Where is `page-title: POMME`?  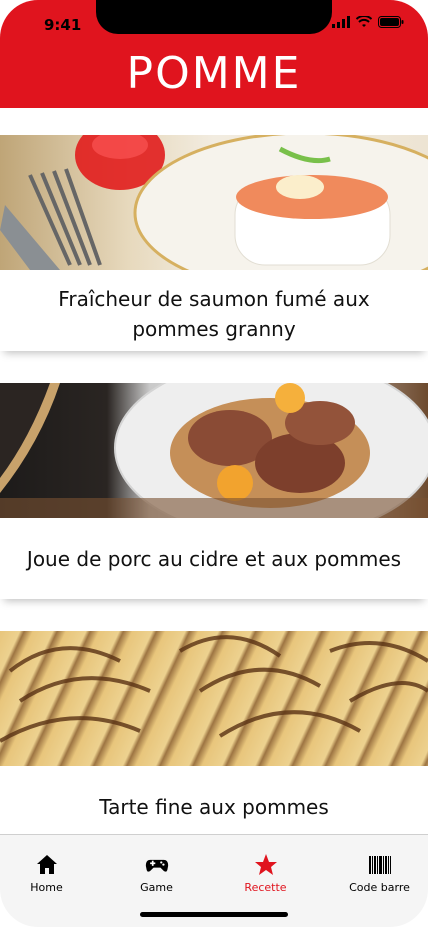
page-title: POMME is located at coordinates (214, 73).